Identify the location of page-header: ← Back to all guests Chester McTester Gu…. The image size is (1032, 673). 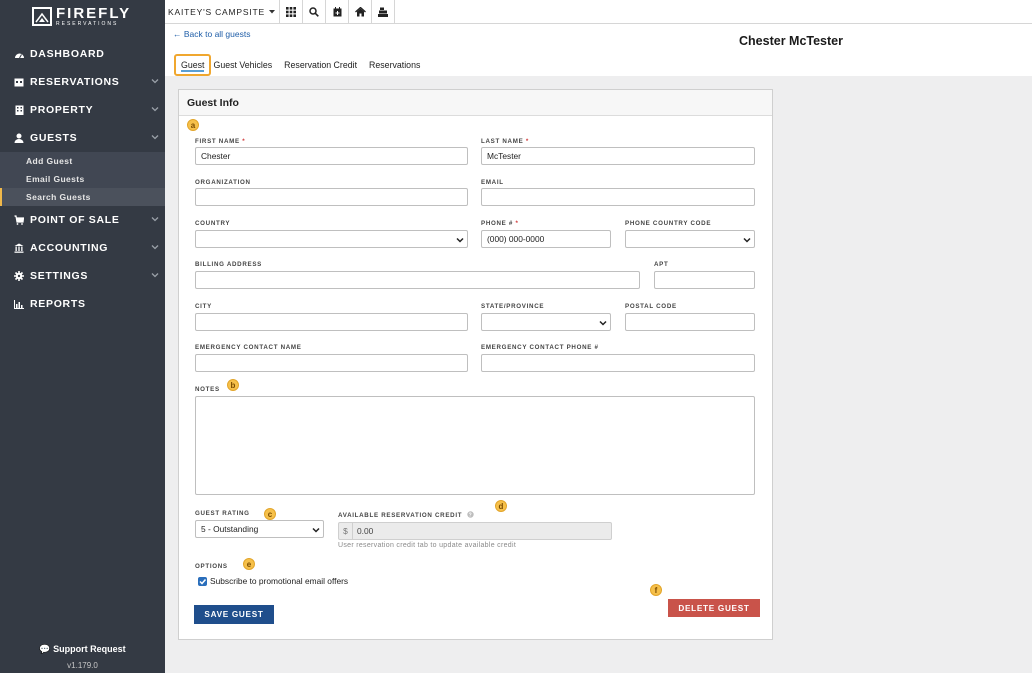
(598, 50).